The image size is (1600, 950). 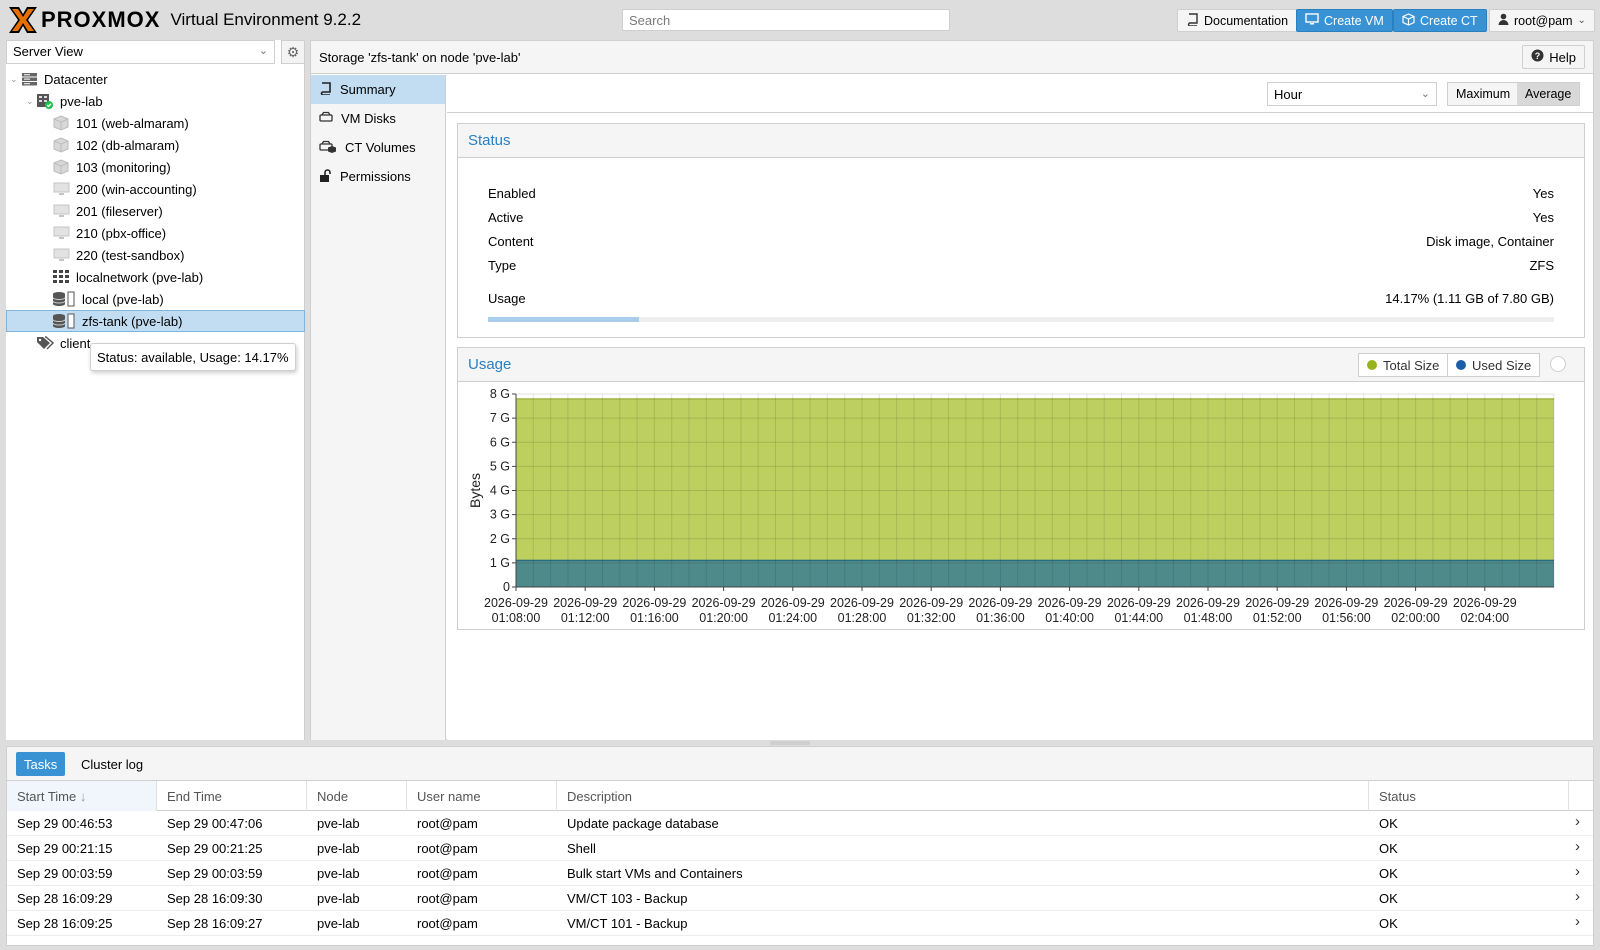 What do you see at coordinates (155, 79) in the screenshot?
I see `tree-item-datacenter: ⌄ Datacenter` at bounding box center [155, 79].